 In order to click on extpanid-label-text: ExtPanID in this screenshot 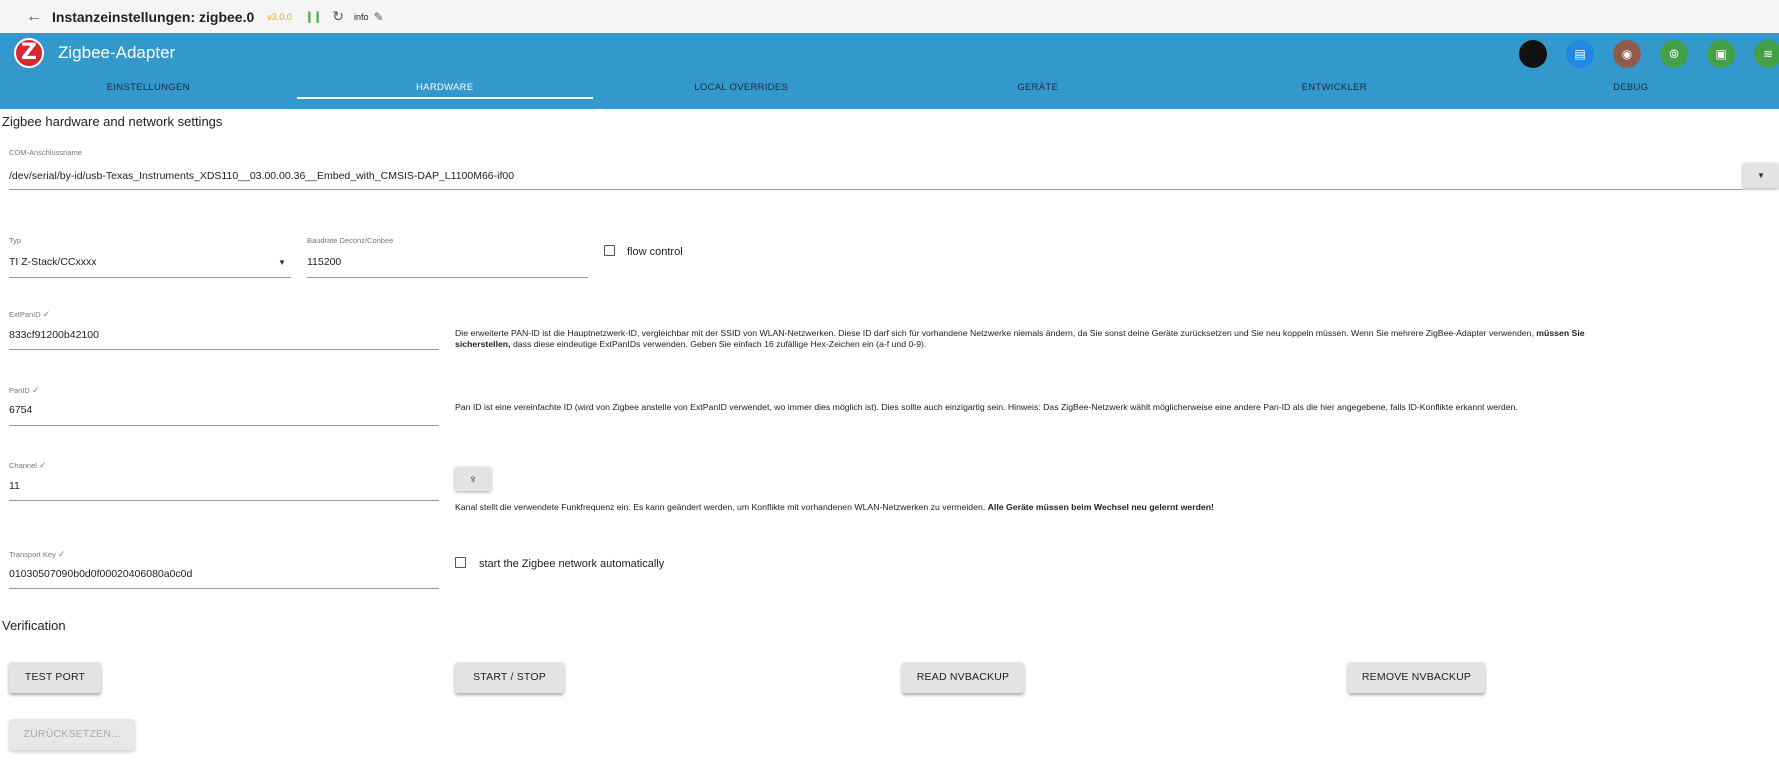, I will do `click(25, 314)`.